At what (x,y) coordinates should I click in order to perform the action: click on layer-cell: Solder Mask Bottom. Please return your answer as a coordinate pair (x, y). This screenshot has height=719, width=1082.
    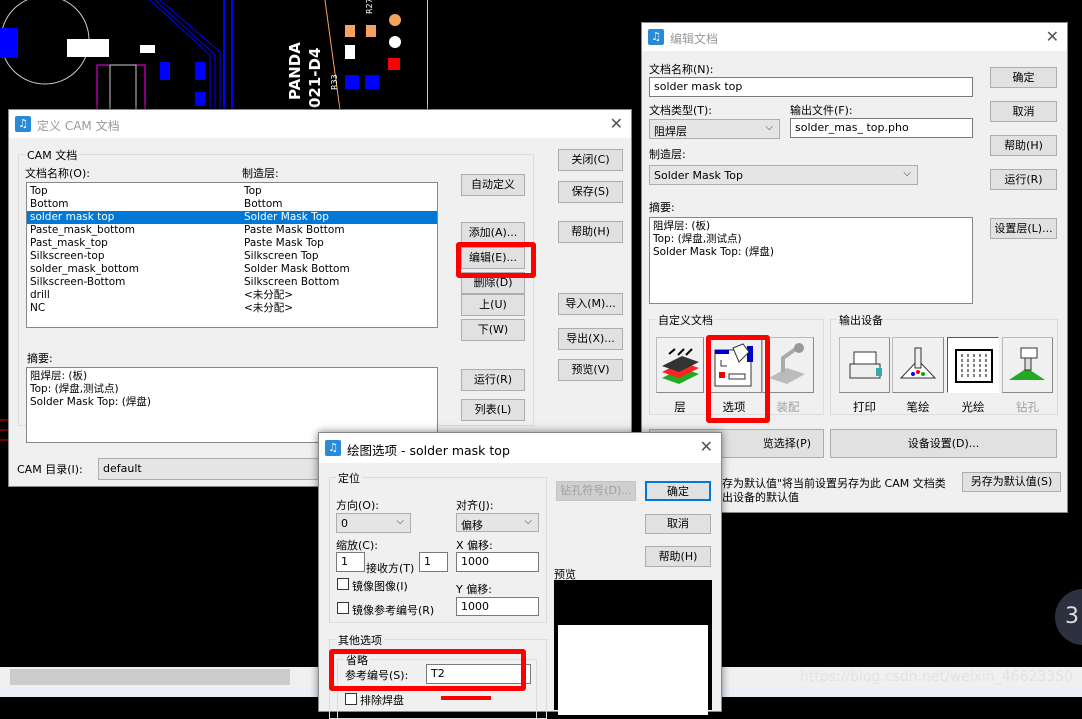
    Looking at the image, I should click on (297, 269).